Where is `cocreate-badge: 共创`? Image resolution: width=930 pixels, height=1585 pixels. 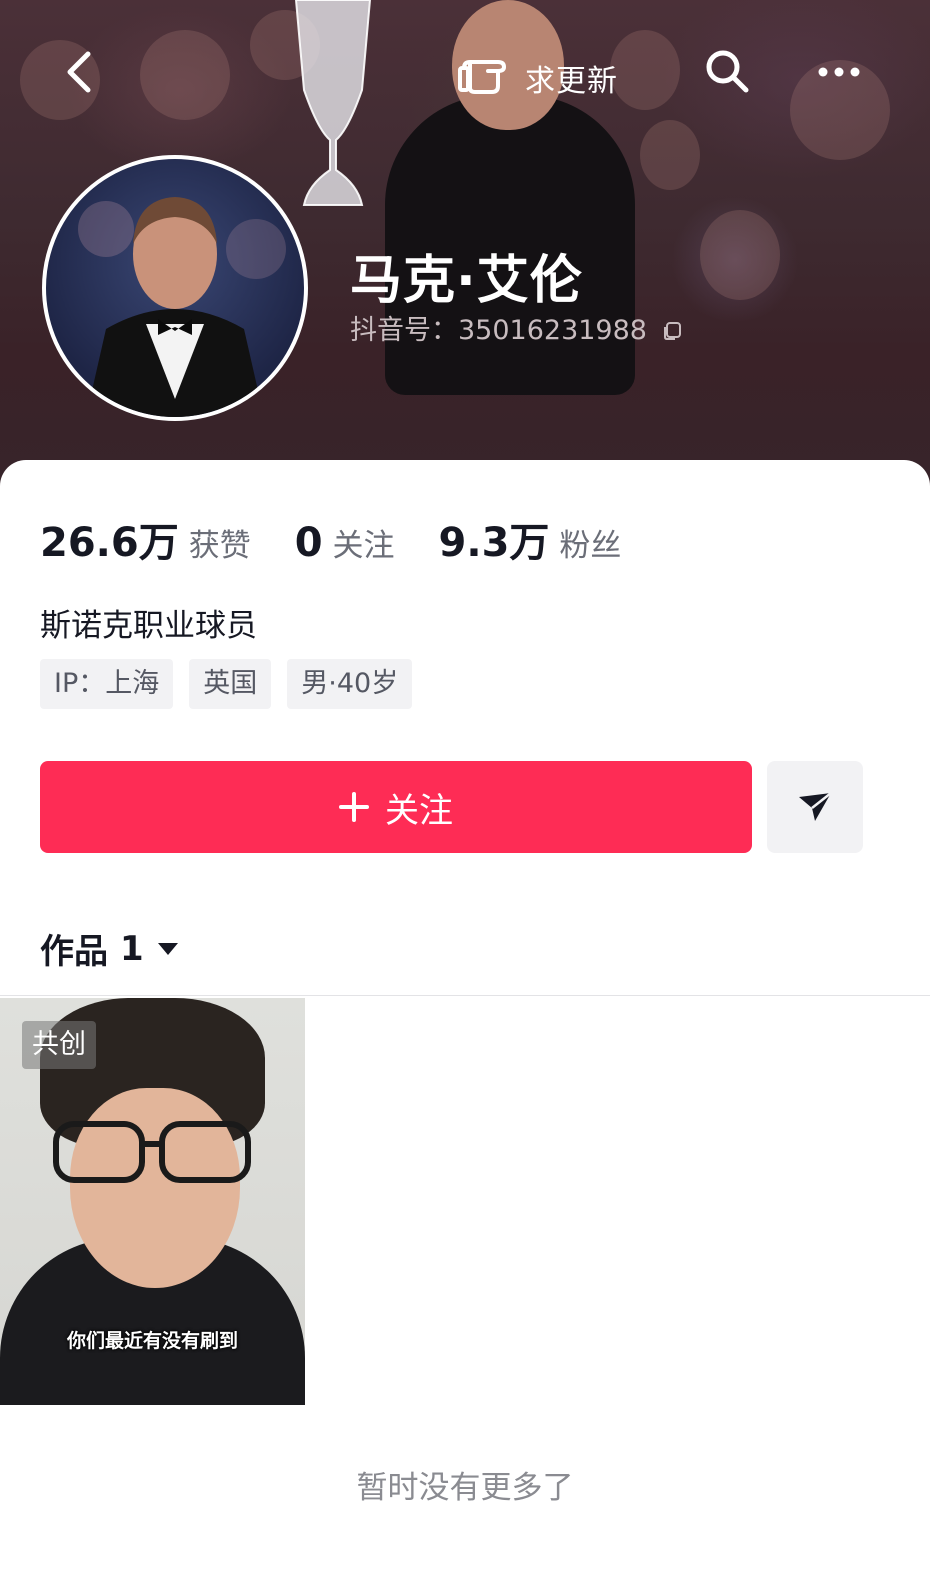 cocreate-badge: 共创 is located at coordinates (59, 1045).